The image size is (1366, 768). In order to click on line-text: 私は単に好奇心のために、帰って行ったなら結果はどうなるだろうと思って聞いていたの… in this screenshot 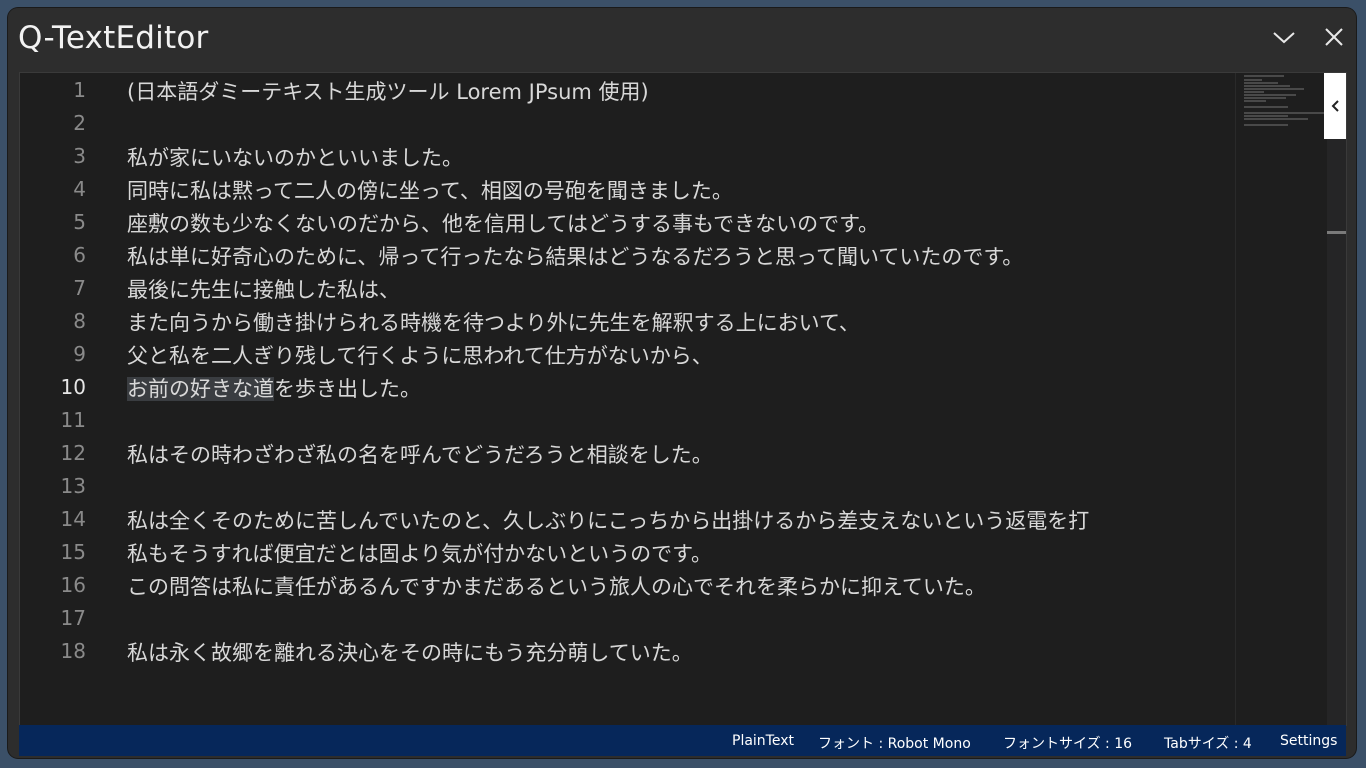, I will do `click(575, 256)`.